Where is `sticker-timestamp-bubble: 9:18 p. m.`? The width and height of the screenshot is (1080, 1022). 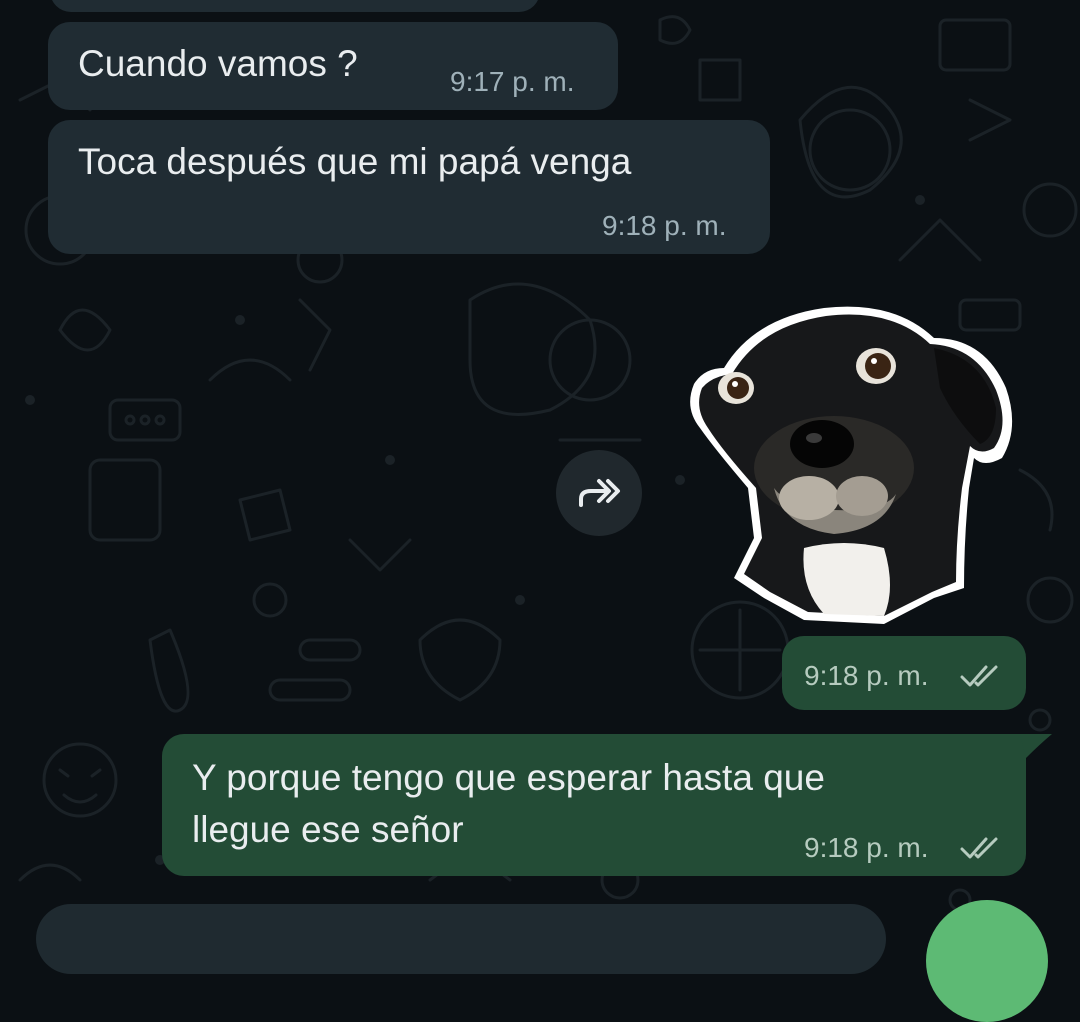 sticker-timestamp-bubble: 9:18 p. m. is located at coordinates (904, 673).